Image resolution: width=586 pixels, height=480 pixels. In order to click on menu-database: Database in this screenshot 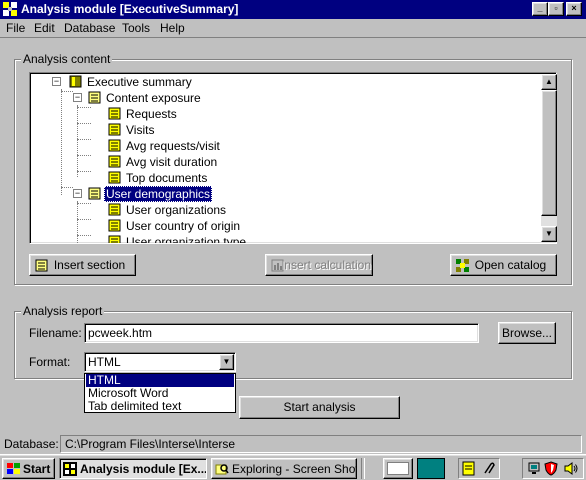, I will do `click(89, 28)`.